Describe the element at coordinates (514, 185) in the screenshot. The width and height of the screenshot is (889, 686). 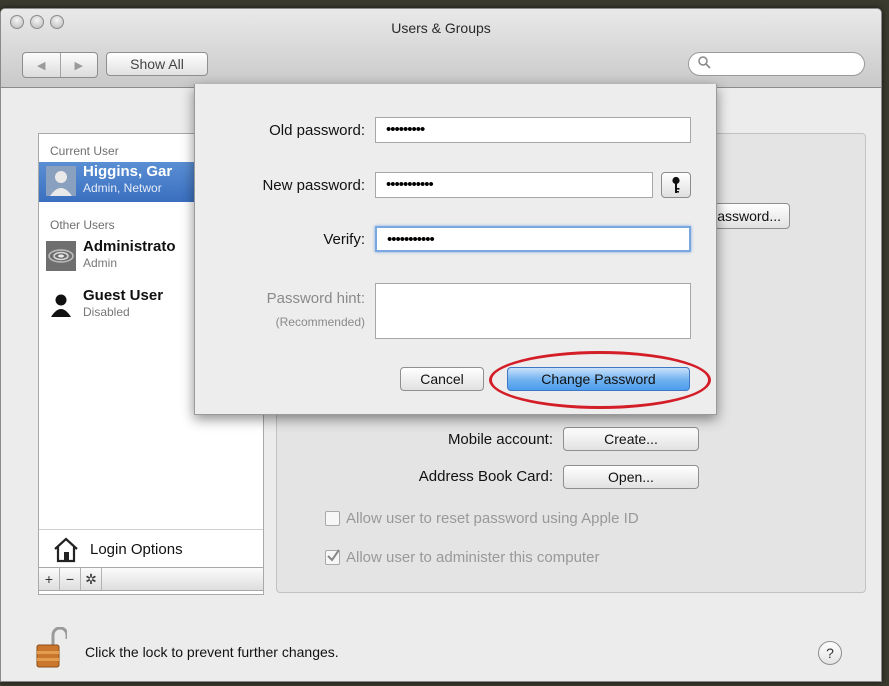
I see `new-password-field: •••••••••••` at that location.